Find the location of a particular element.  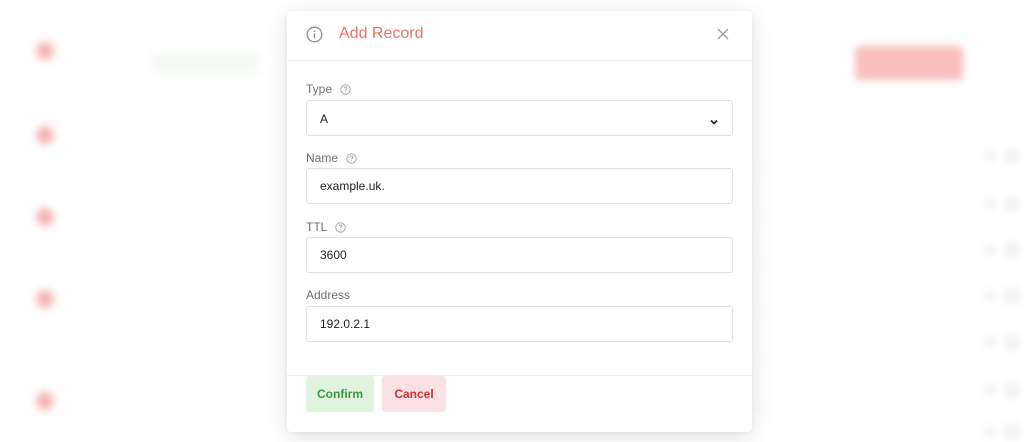

info-circle-icon is located at coordinates (314, 34).